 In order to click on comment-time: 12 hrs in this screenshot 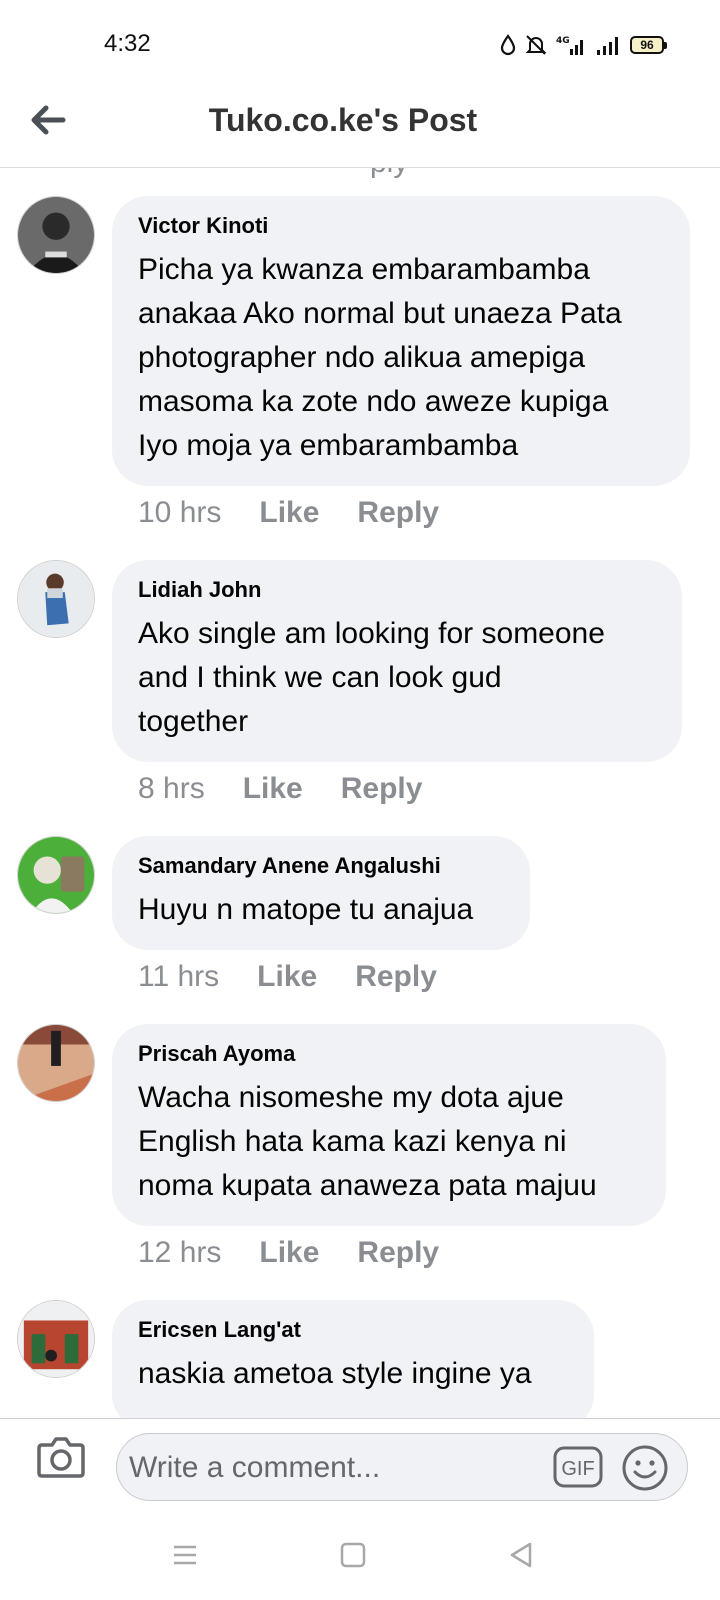, I will do `click(180, 1252)`.